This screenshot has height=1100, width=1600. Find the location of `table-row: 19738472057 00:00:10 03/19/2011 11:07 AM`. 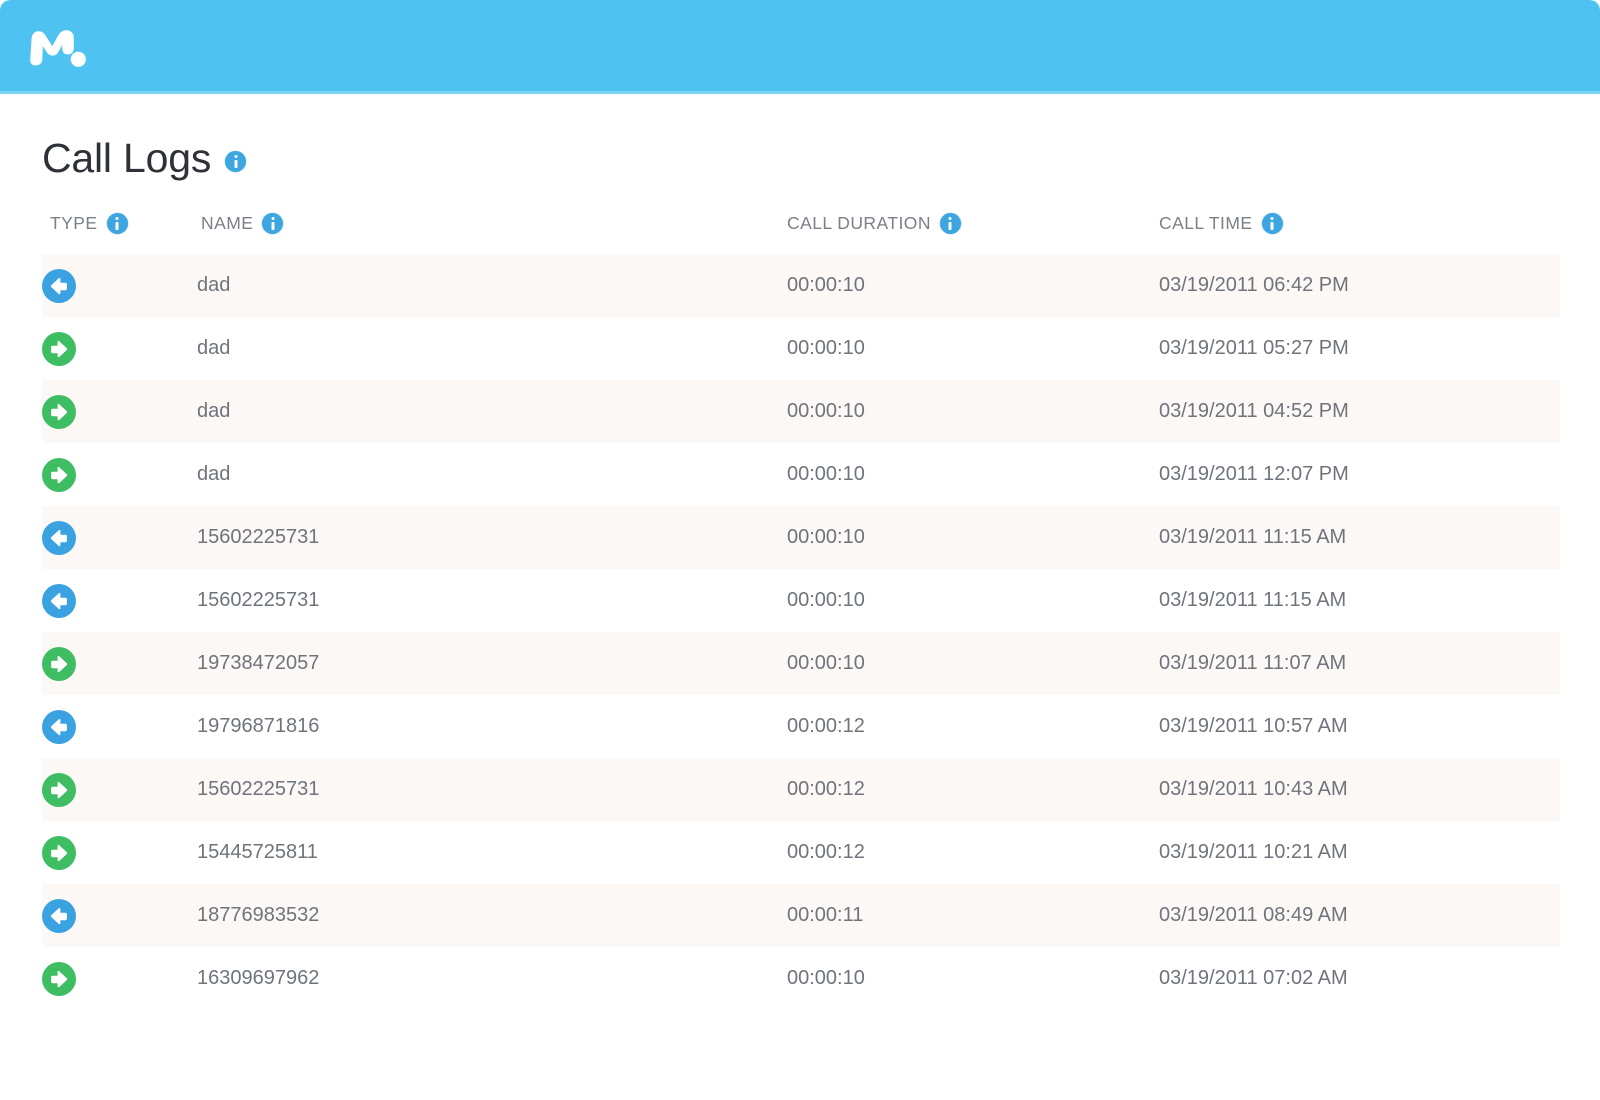

table-row: 19738472057 00:00:10 03/19/2011 11:07 AM is located at coordinates (801, 663).